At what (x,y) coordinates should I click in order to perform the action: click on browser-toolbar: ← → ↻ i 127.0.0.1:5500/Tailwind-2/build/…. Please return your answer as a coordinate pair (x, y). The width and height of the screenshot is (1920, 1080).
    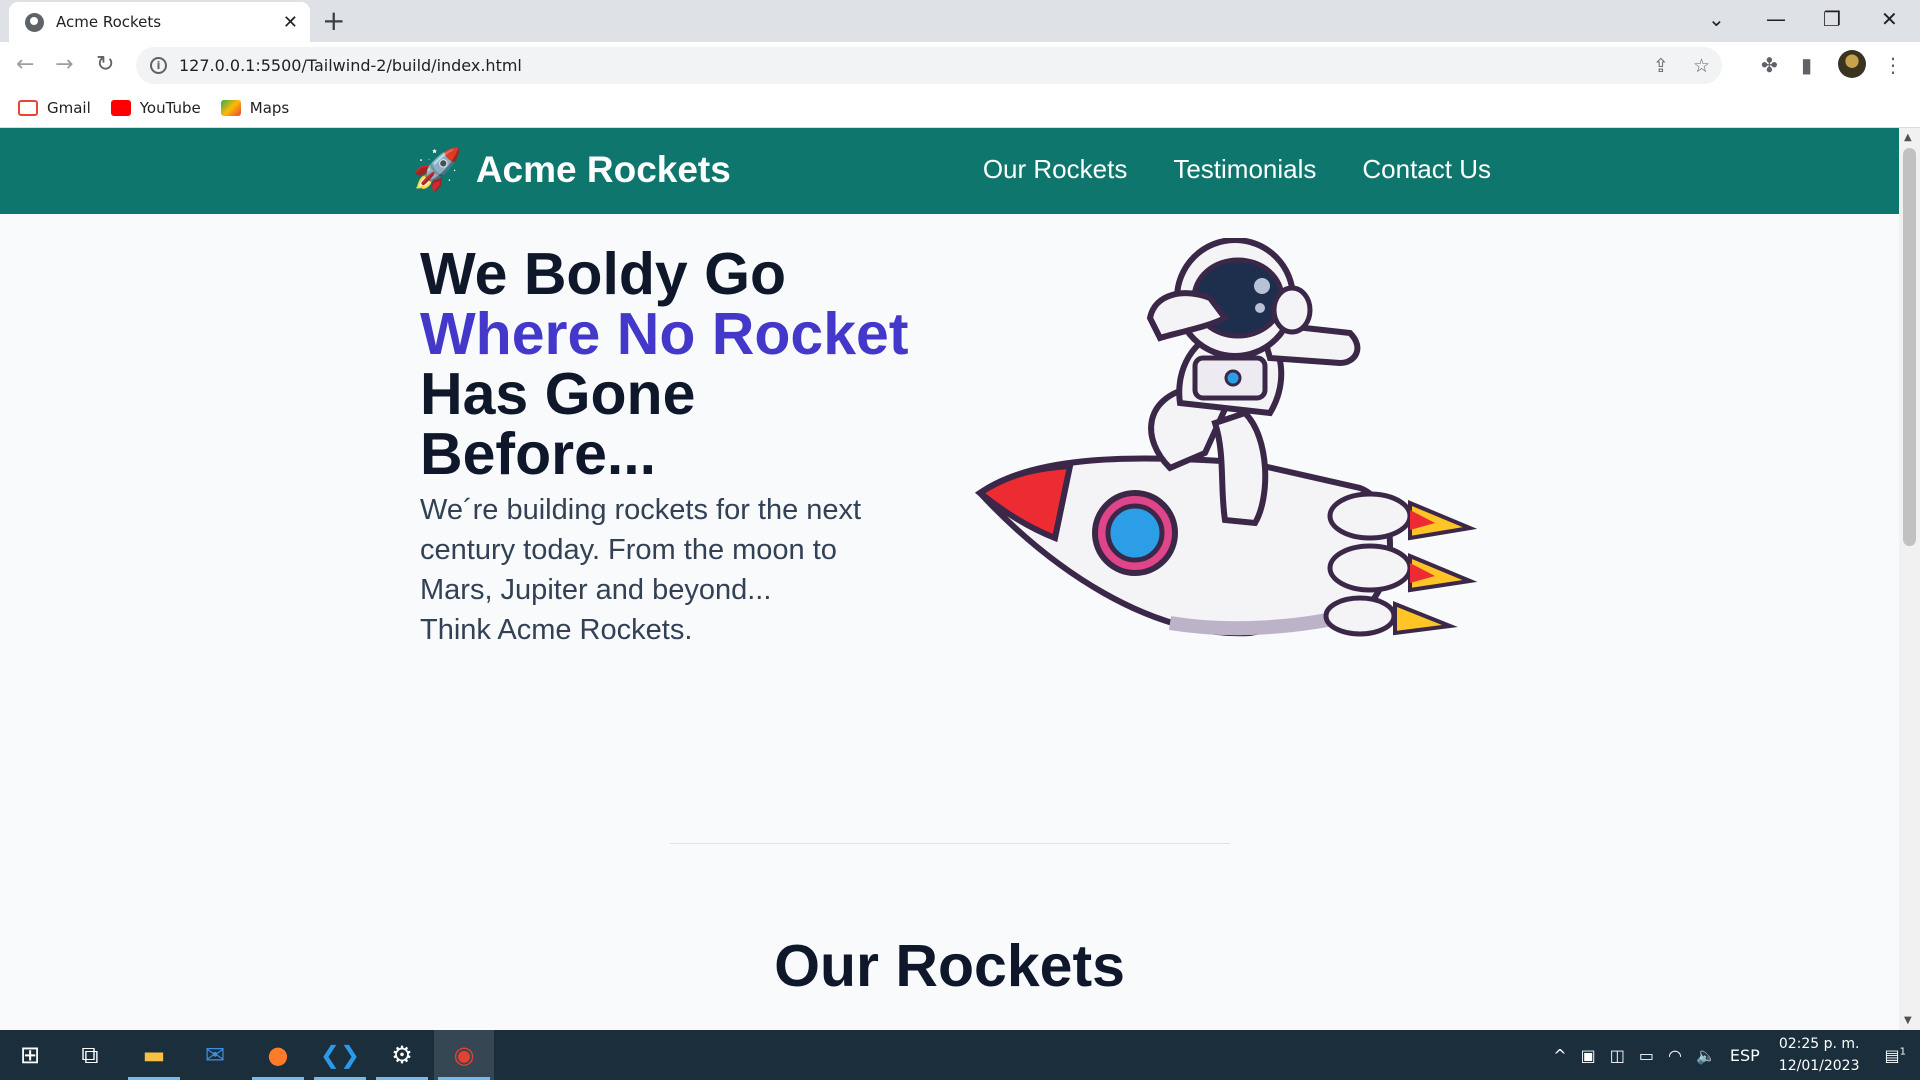
    Looking at the image, I should click on (960, 65).